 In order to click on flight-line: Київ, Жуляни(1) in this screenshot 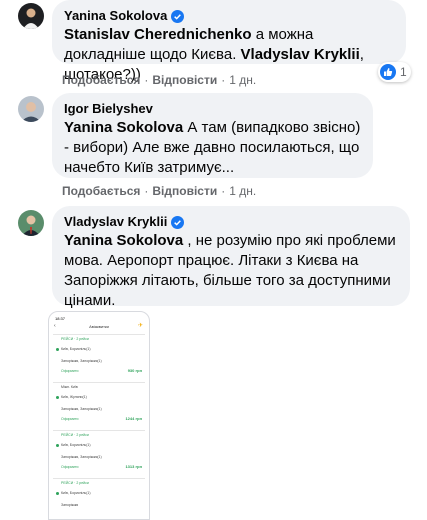, I will do `click(74, 397)`.